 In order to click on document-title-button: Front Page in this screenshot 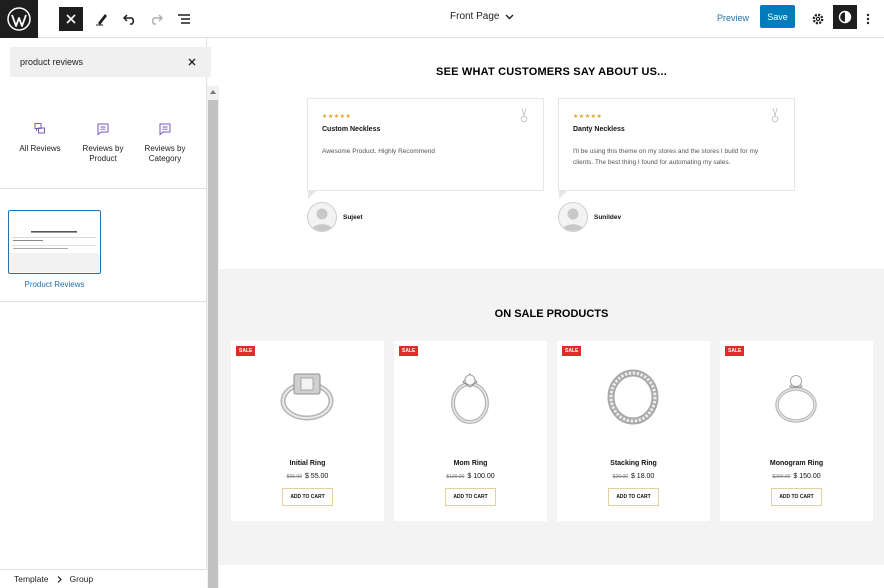, I will do `click(482, 16)`.